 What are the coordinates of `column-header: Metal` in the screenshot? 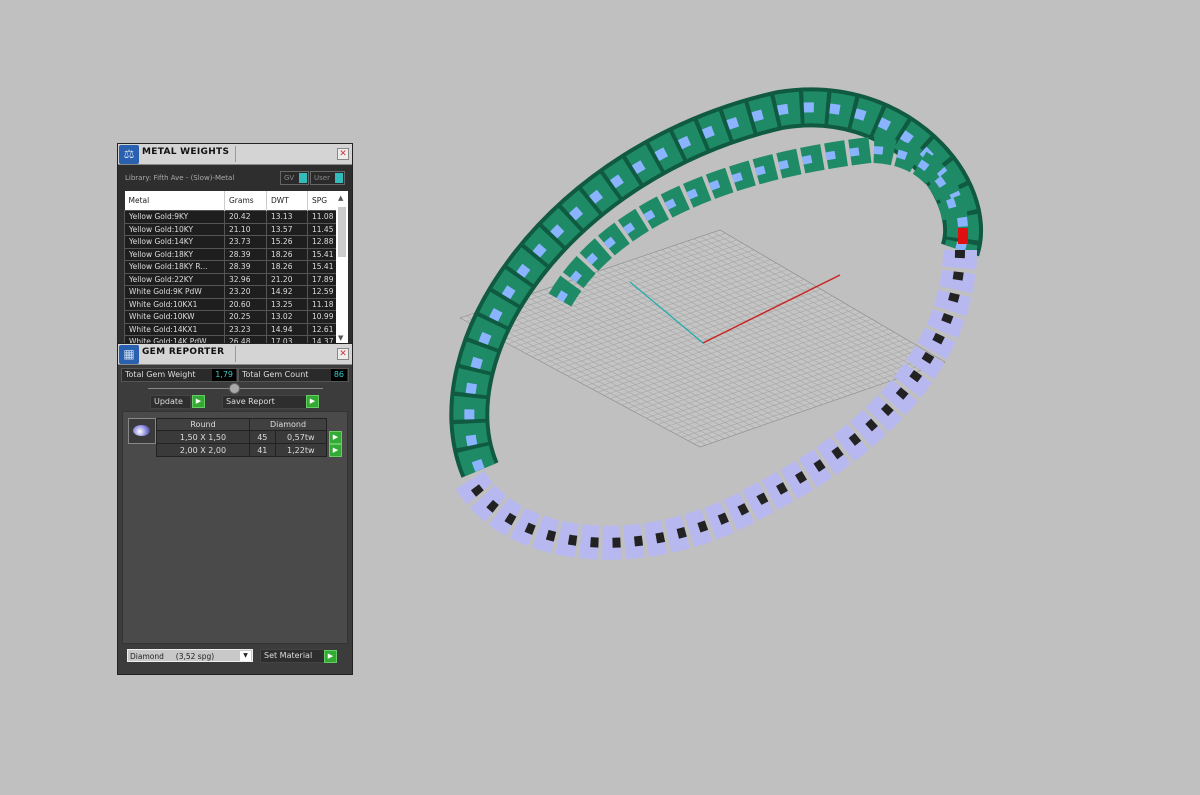 It's located at (174, 201).